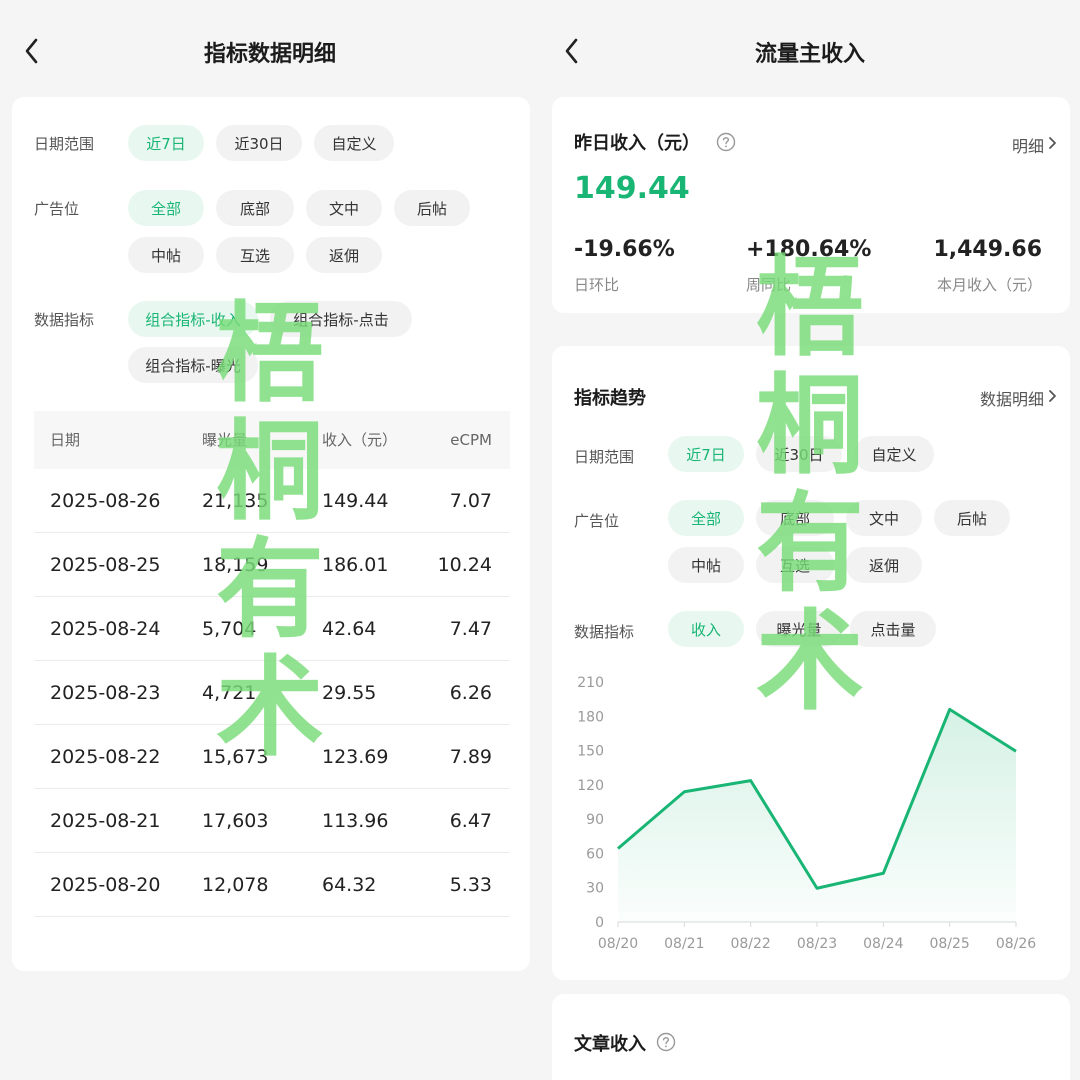 The width and height of the screenshot is (1080, 1080). What do you see at coordinates (618, 944) in the screenshot?
I see `x-tick-label: 08/20` at bounding box center [618, 944].